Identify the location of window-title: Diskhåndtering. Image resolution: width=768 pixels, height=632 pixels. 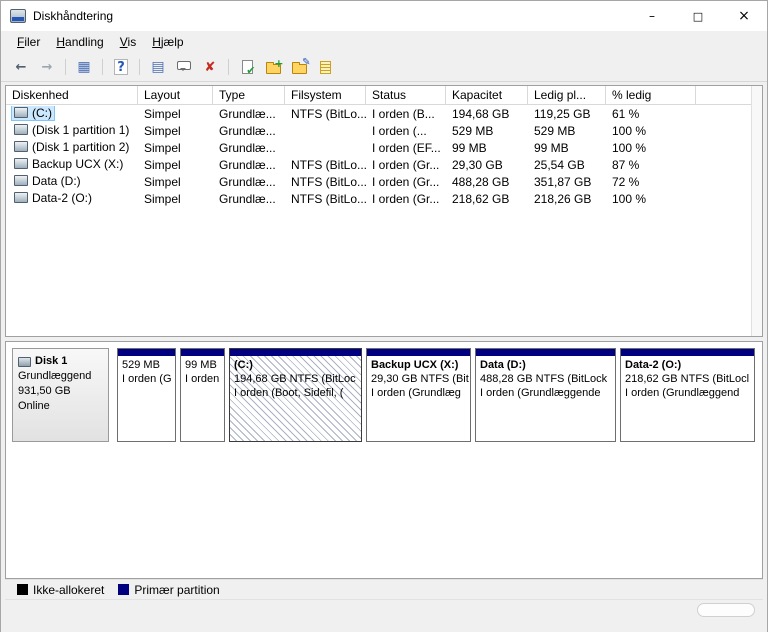
(73, 16).